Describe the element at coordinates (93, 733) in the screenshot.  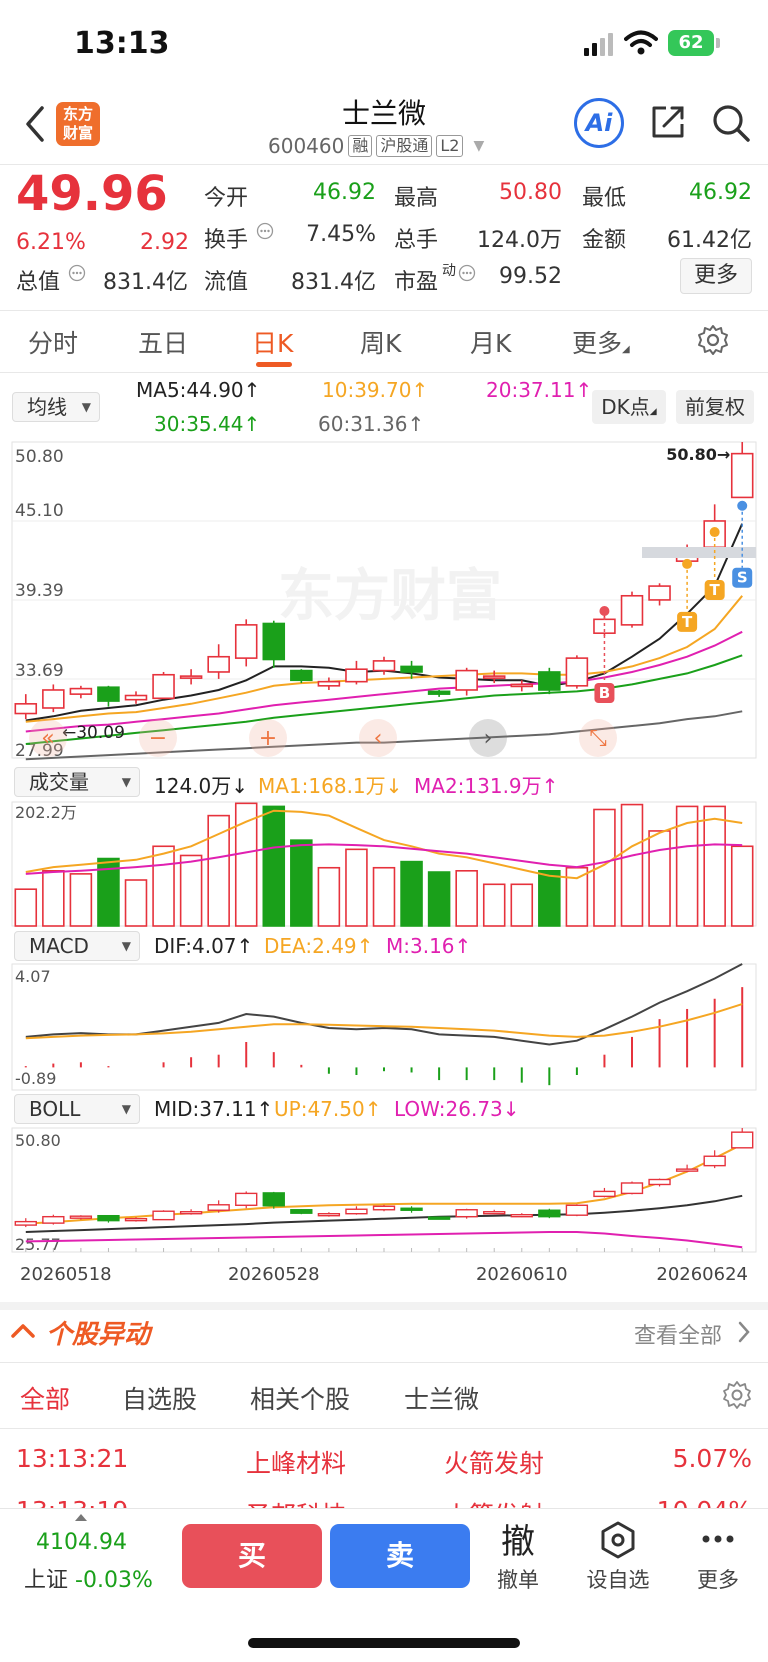
I see `low-price-marker: ←30.09` at that location.